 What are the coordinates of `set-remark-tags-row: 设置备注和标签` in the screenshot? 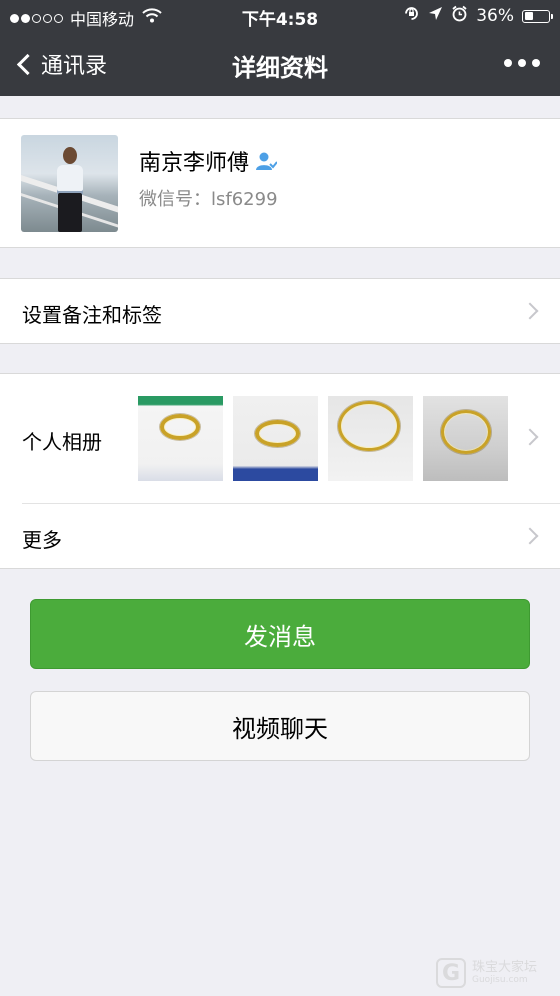 It's located at (280, 311).